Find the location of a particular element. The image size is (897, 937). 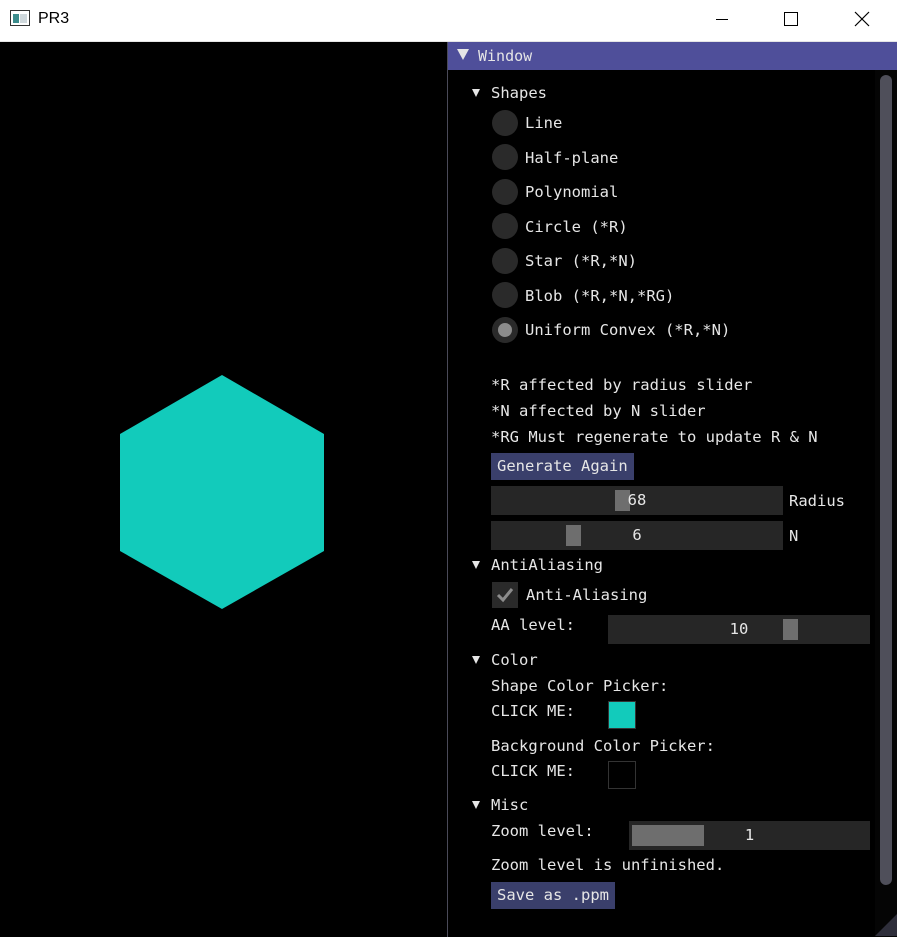

resize-grip-icon is located at coordinates (886, 925).